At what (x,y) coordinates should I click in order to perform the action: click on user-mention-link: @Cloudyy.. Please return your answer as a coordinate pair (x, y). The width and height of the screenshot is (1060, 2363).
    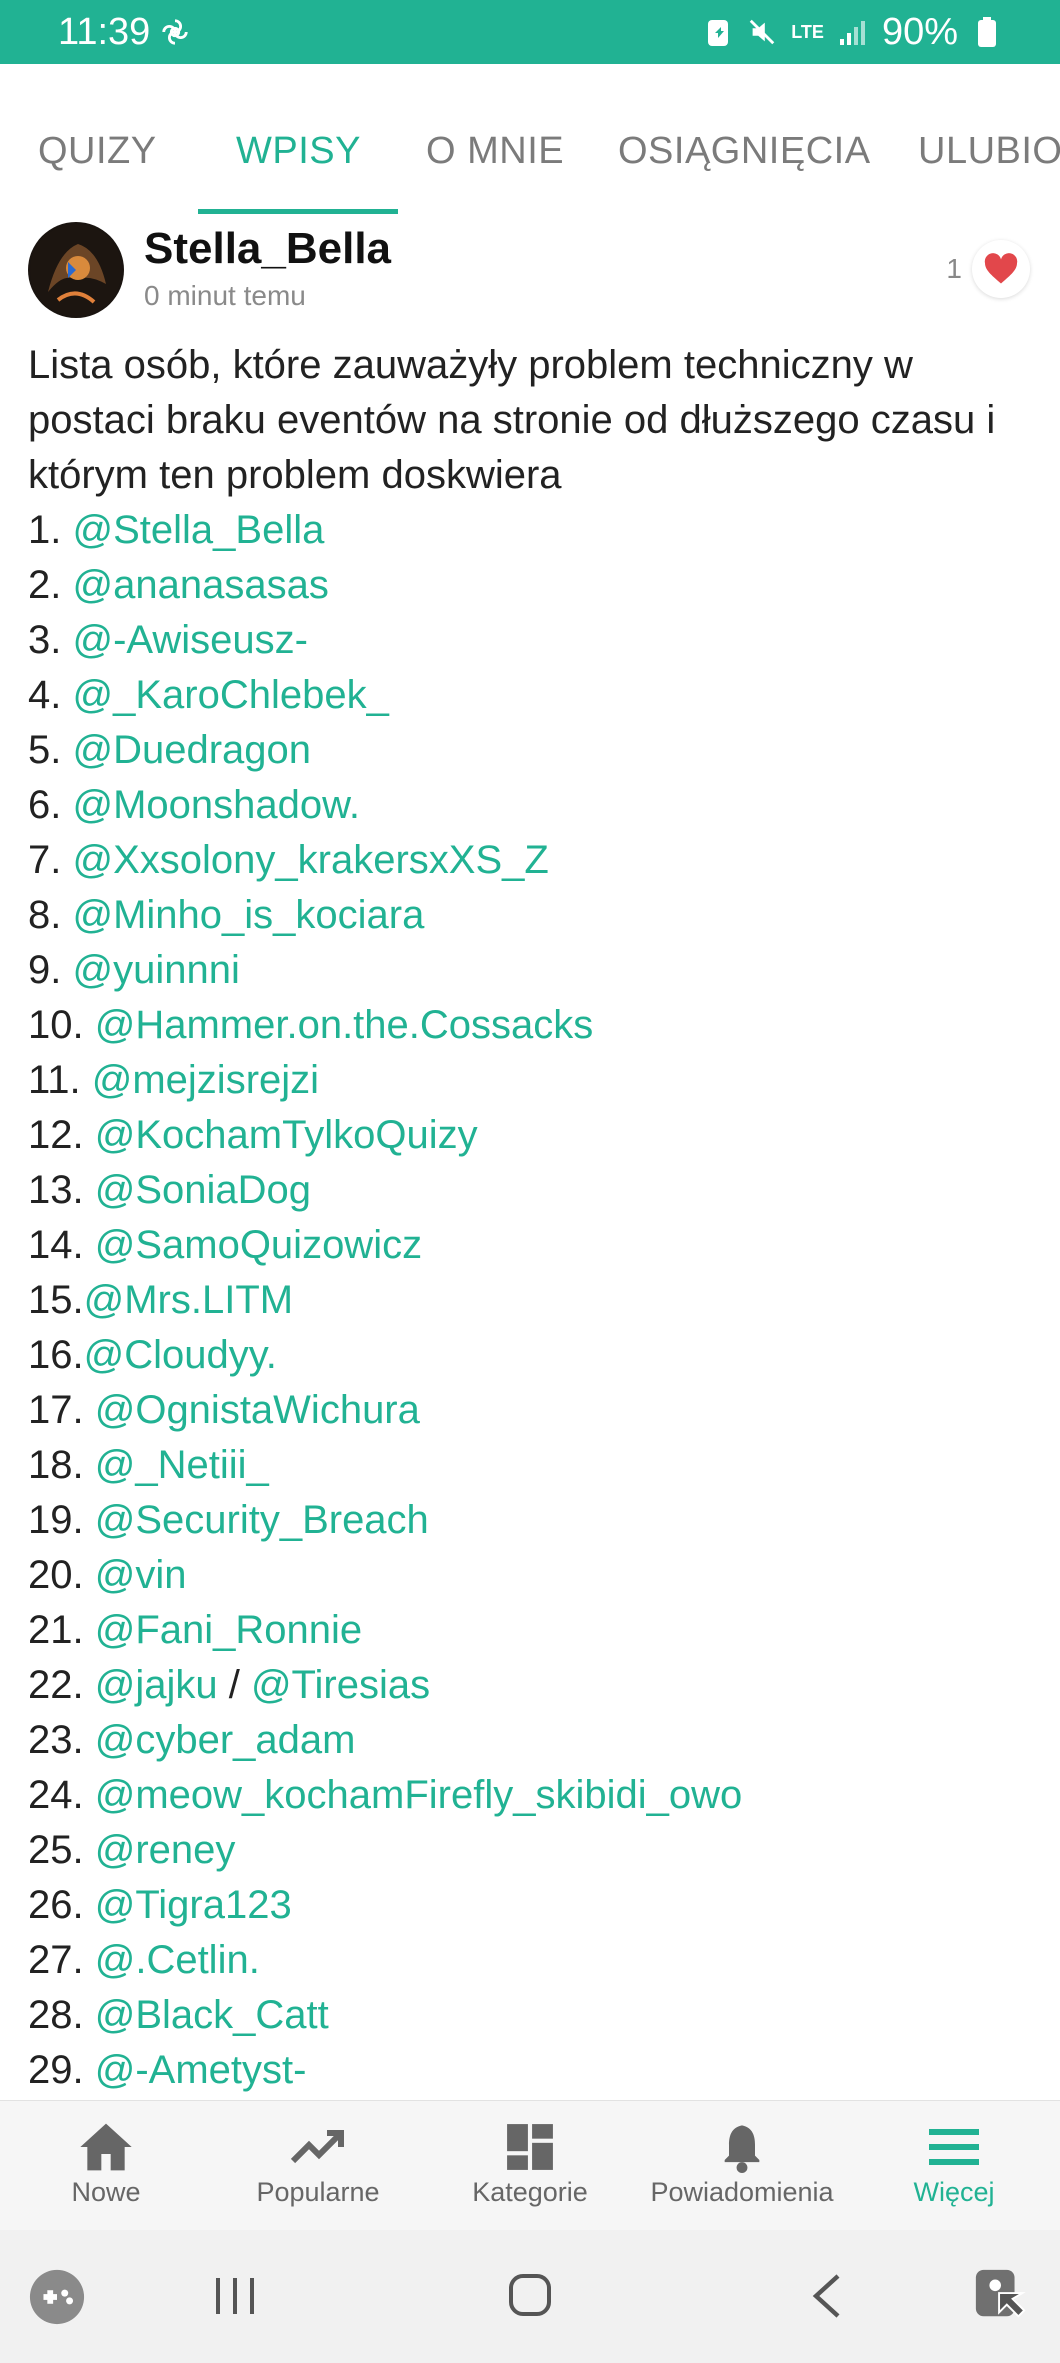
    Looking at the image, I should click on (180, 1355).